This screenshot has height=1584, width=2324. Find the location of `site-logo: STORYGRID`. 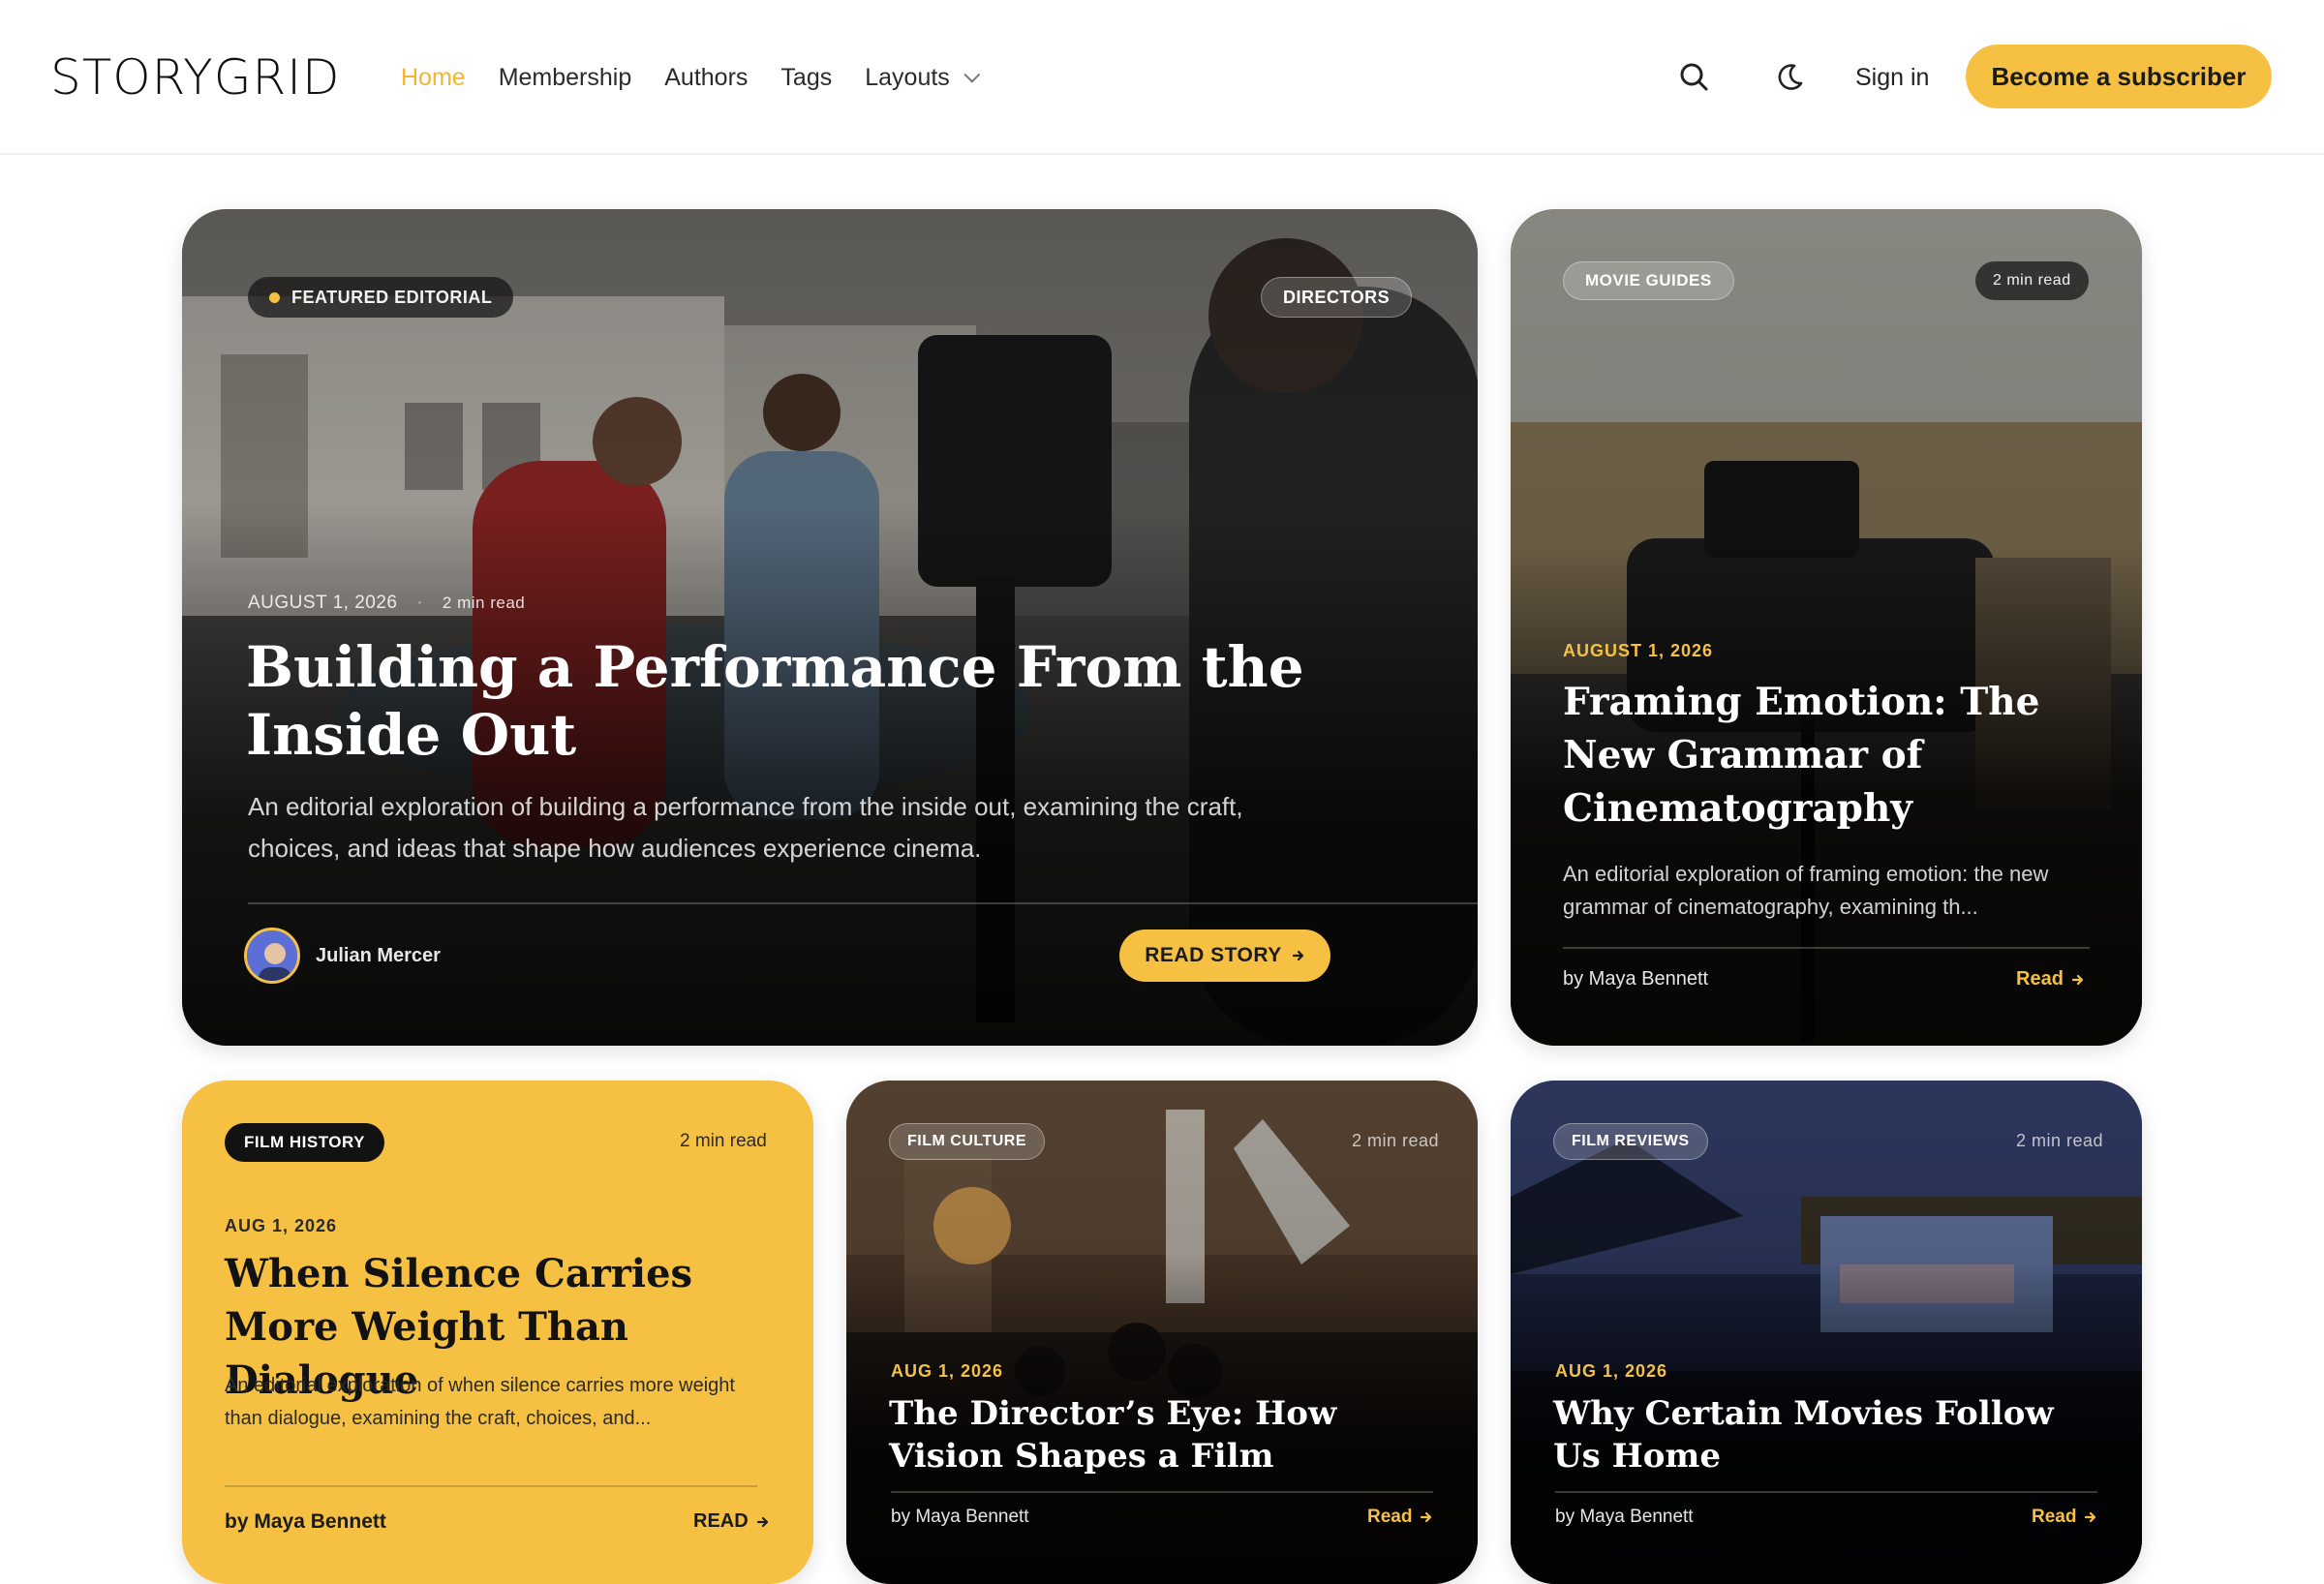

site-logo: STORYGRID is located at coordinates (195, 77).